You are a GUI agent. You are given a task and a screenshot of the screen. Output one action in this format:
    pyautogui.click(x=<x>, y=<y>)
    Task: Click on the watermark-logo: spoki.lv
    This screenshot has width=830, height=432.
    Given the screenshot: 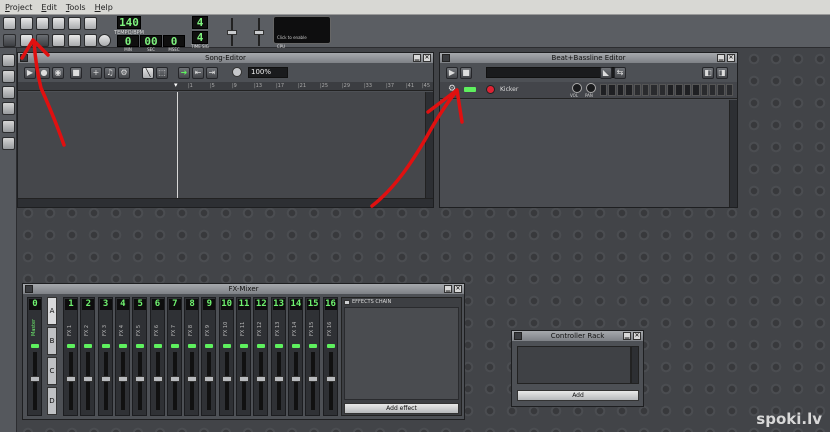 What is the action you would take?
    pyautogui.click(x=789, y=419)
    